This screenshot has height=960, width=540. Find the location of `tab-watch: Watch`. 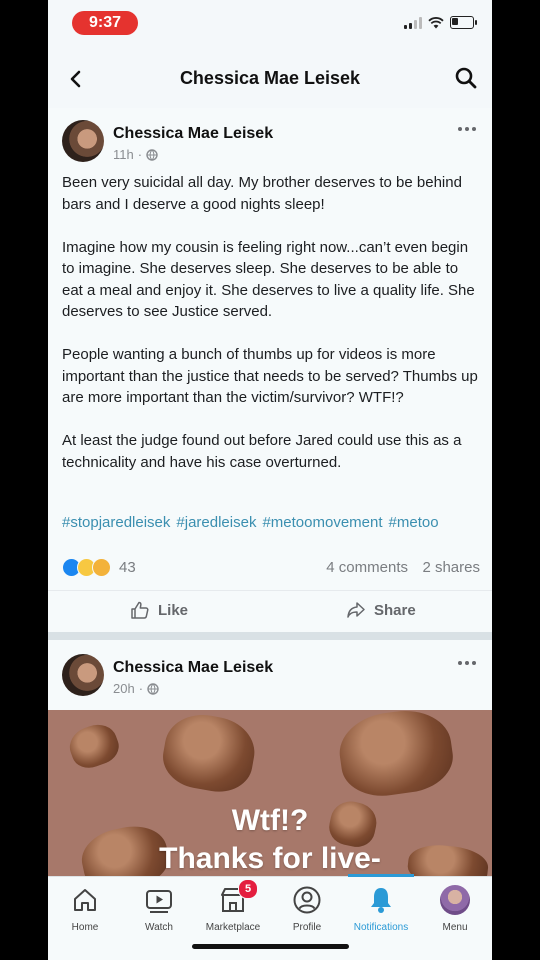

tab-watch: Watch is located at coordinates (159, 909).